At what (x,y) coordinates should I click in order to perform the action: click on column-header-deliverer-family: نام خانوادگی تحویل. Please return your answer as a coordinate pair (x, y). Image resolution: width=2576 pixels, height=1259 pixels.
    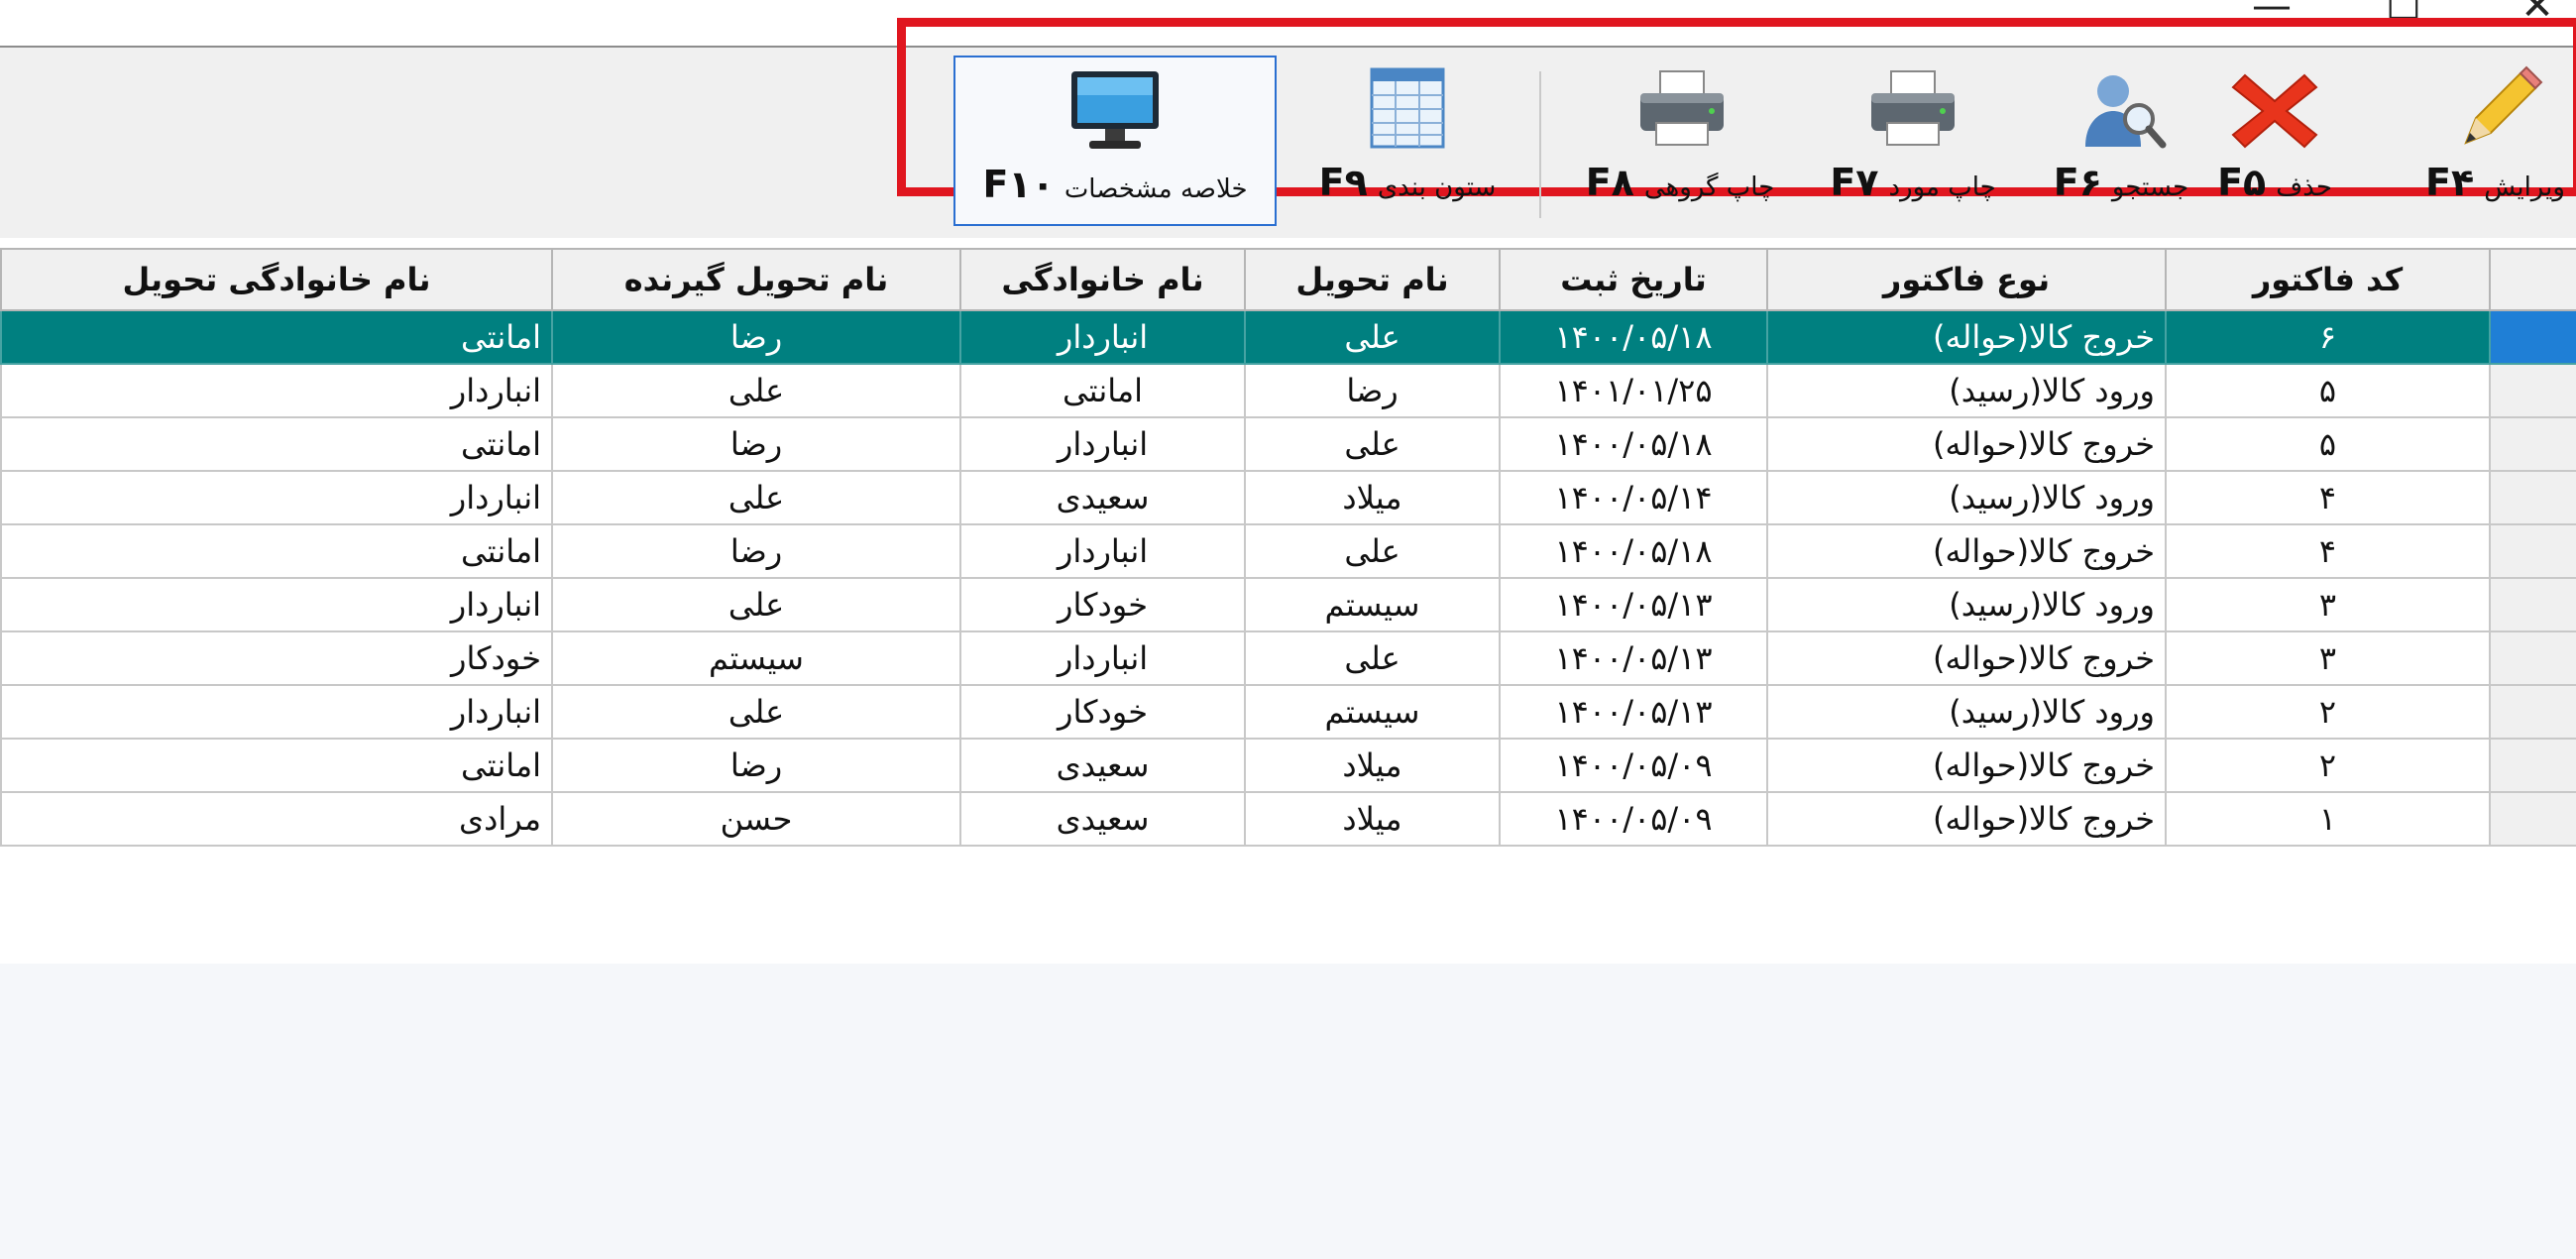
    Looking at the image, I should click on (276, 279).